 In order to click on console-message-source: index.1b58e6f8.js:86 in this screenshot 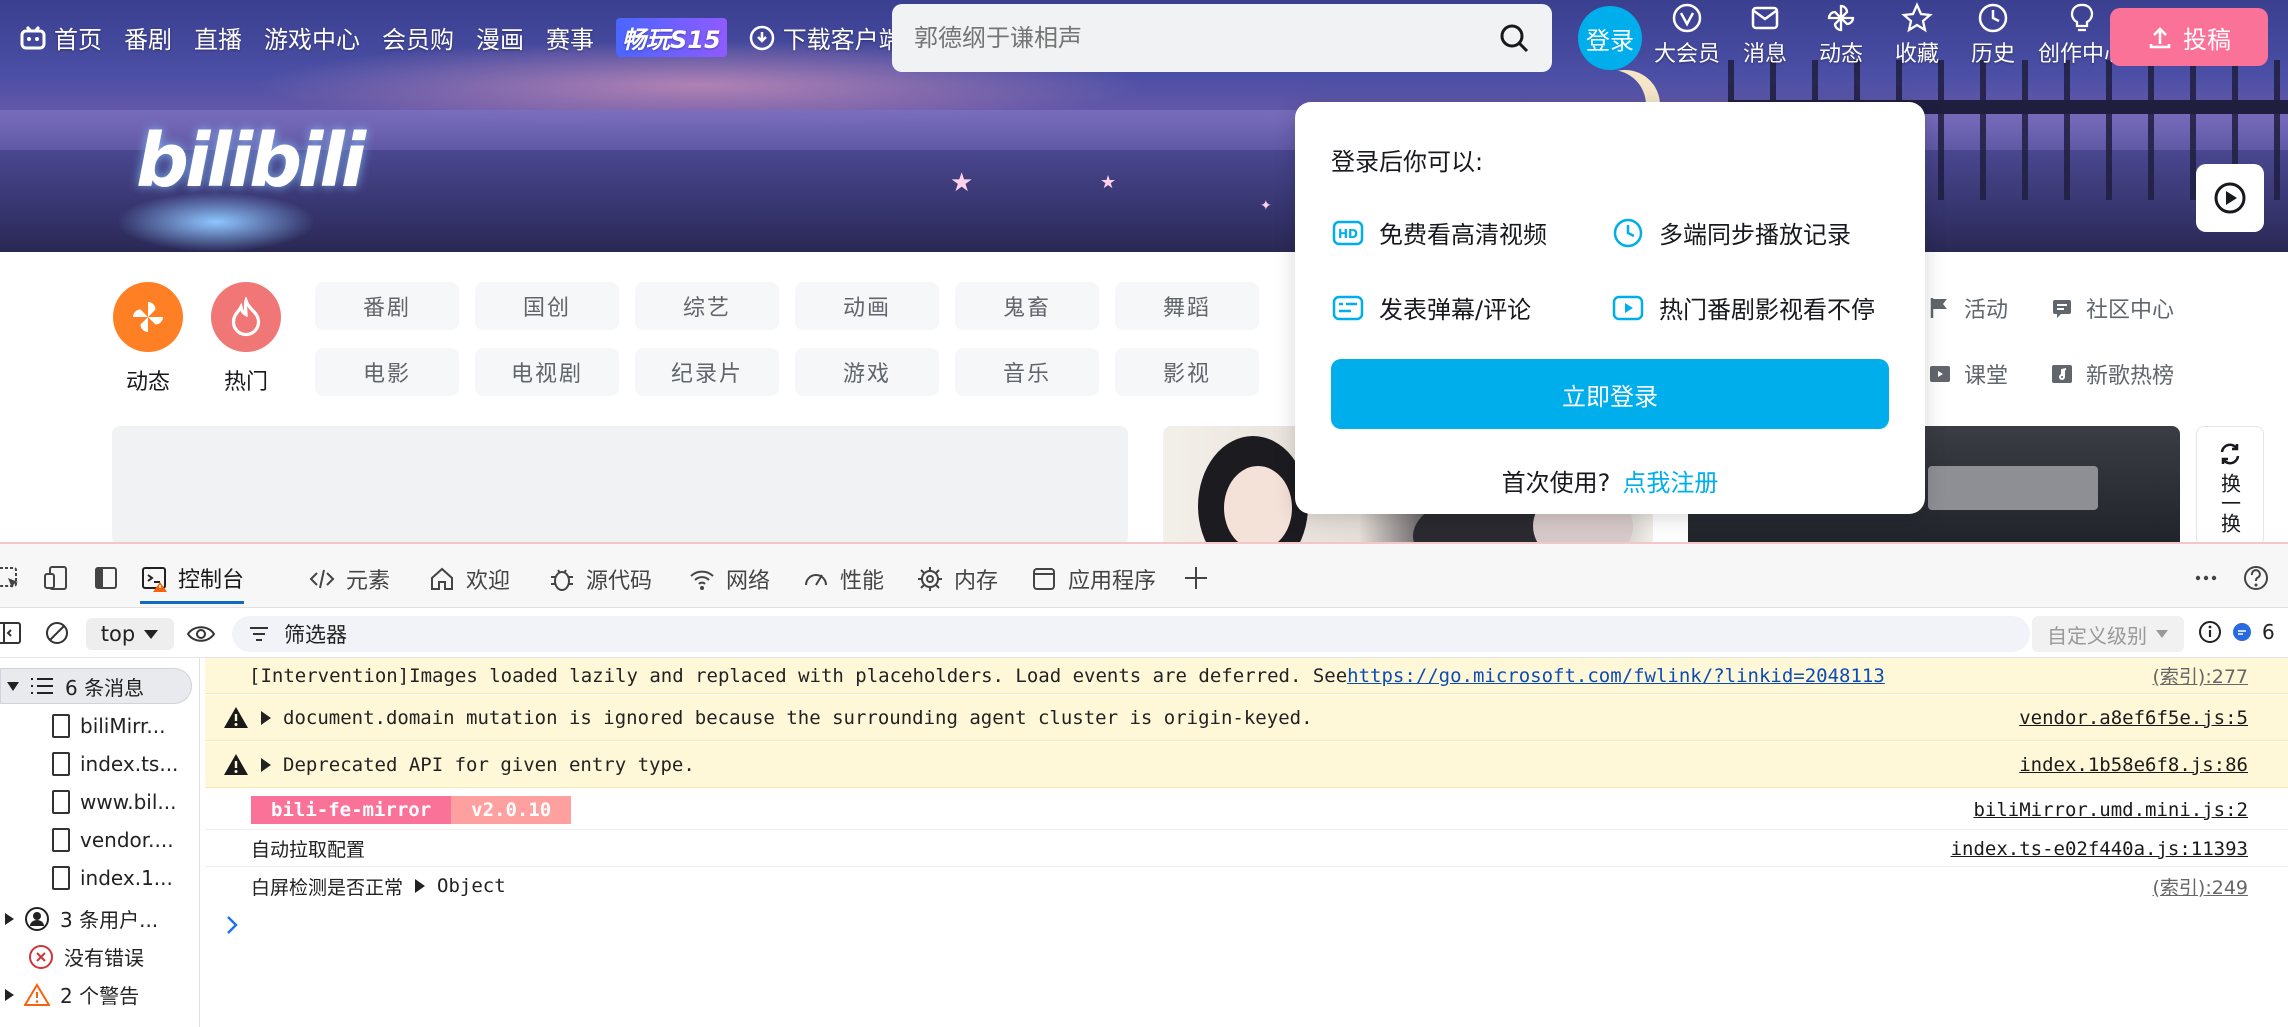, I will do `click(2133, 765)`.